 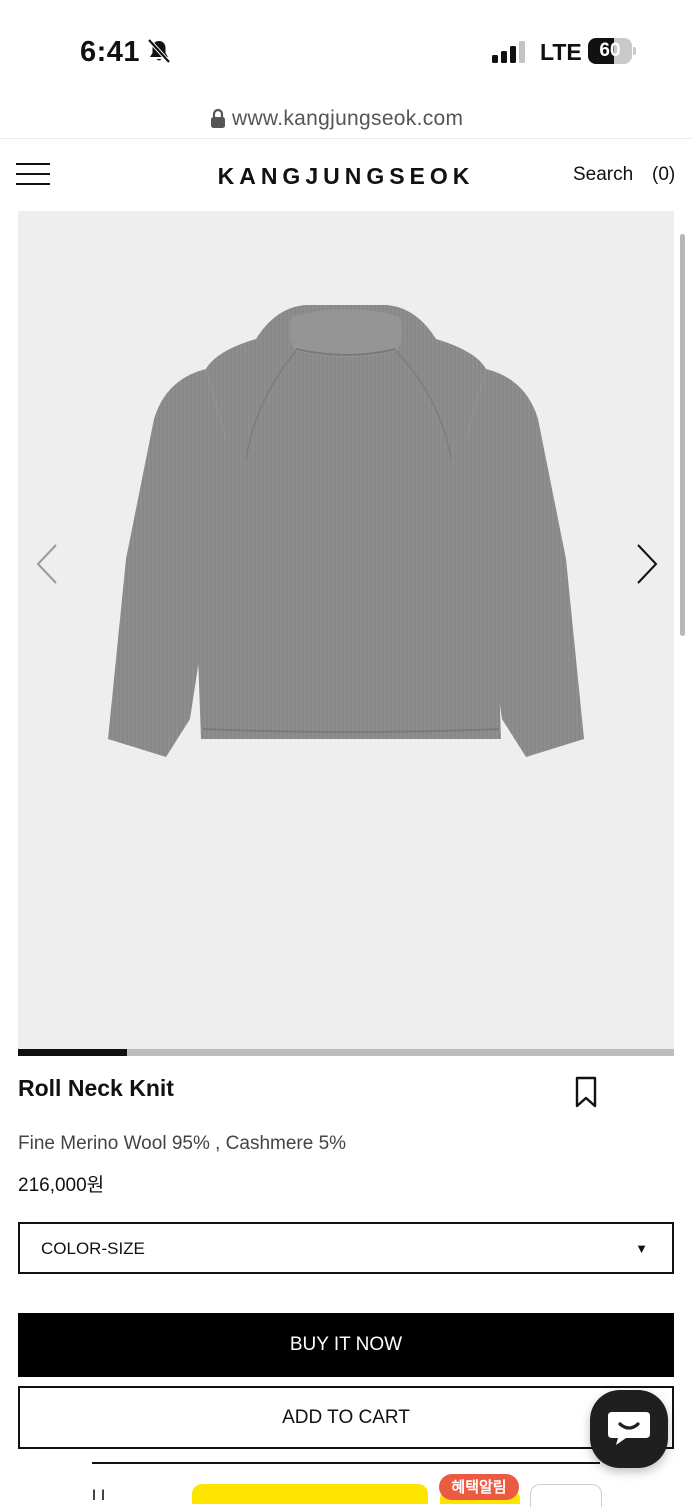 I want to click on product-material: Fine Merino Wool 95% , Cashmere 5%, so click(x=182, y=1143).